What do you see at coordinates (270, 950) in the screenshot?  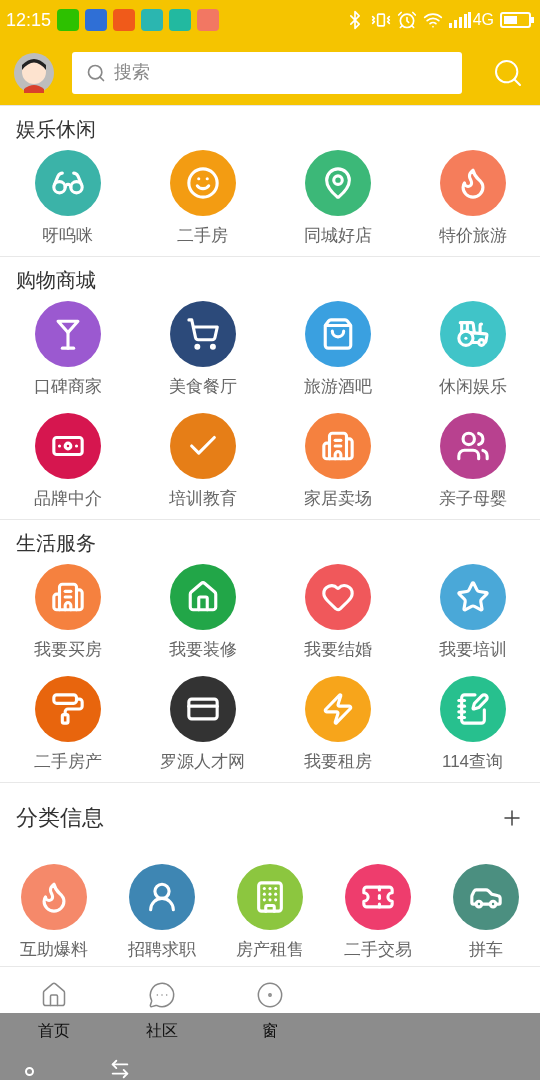 I see `category-label: 房产租售` at bounding box center [270, 950].